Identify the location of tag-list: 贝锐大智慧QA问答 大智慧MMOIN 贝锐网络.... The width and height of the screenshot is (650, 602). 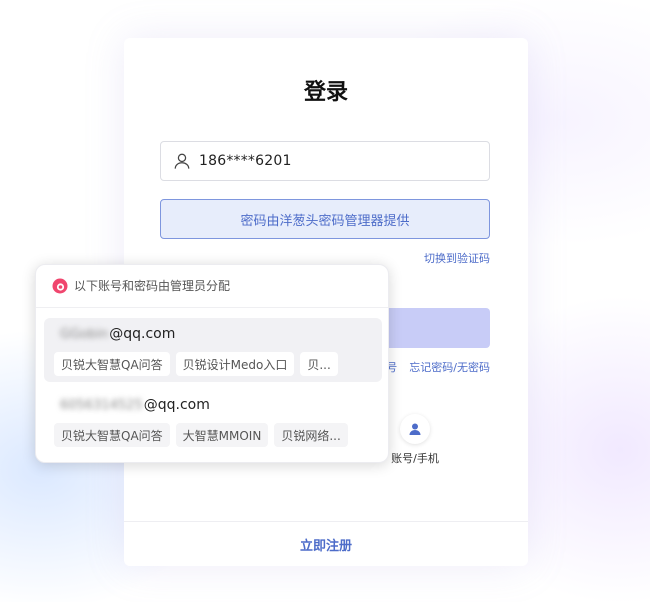
(201, 435).